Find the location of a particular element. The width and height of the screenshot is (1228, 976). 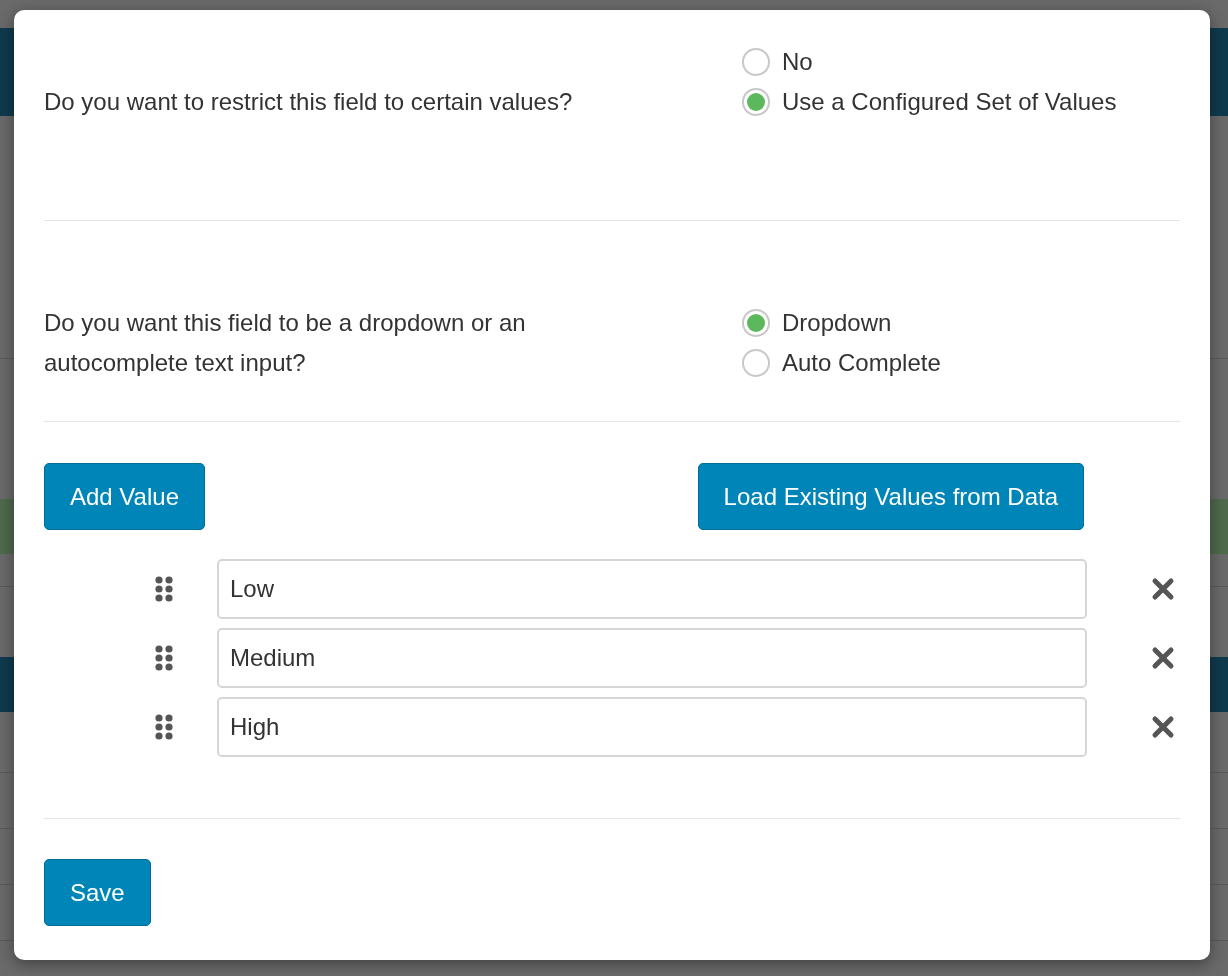

radio-option: No is located at coordinates (961, 62).